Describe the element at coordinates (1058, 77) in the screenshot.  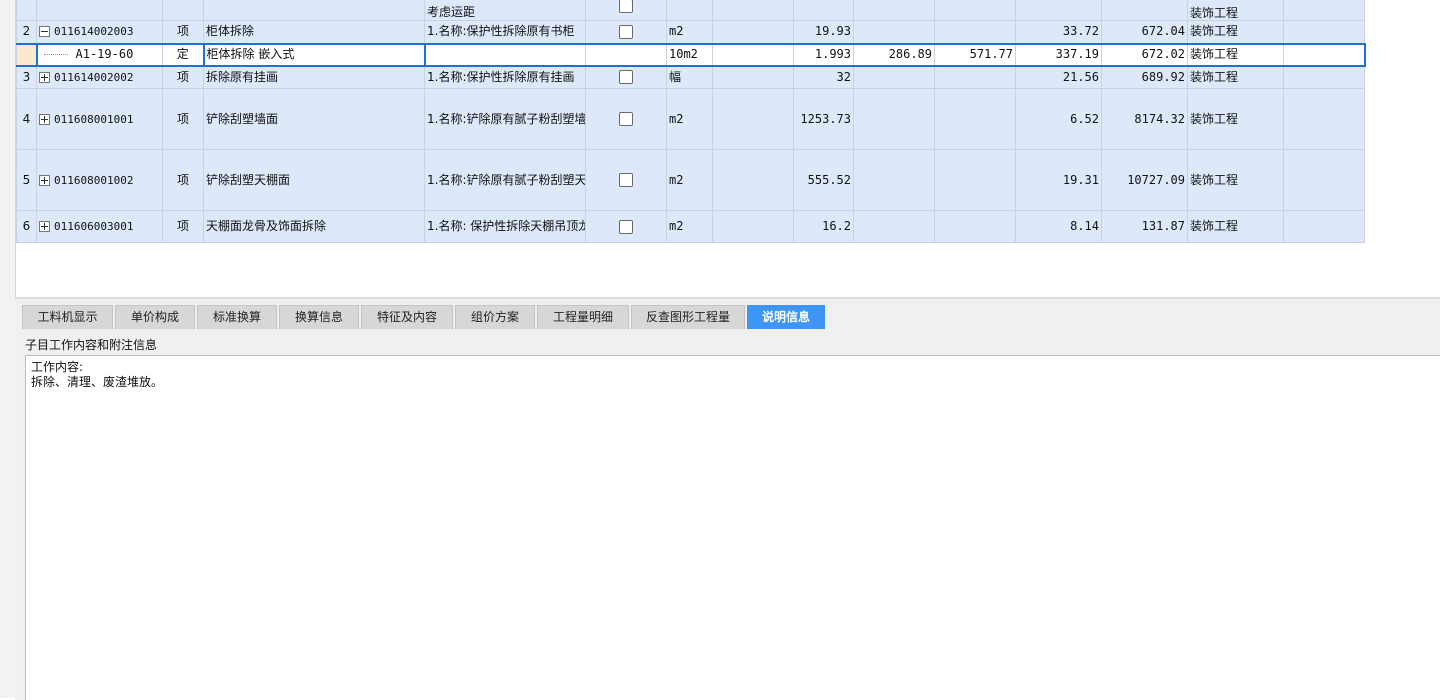
I see `row-price: 21.56` at that location.